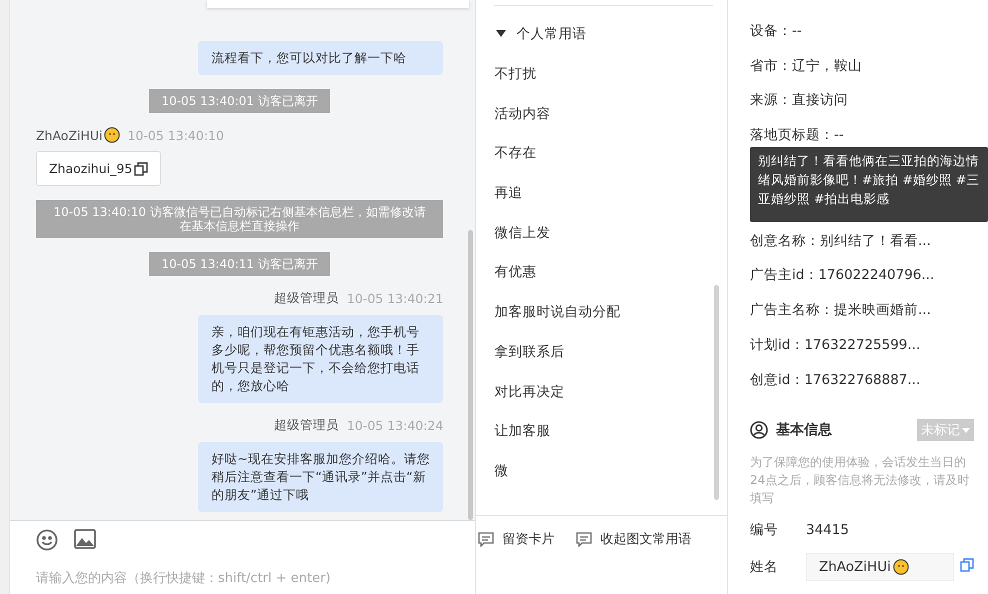  Describe the element at coordinates (606, 34) in the screenshot. I see `phrase-group-toggle: 个人常用语` at that location.